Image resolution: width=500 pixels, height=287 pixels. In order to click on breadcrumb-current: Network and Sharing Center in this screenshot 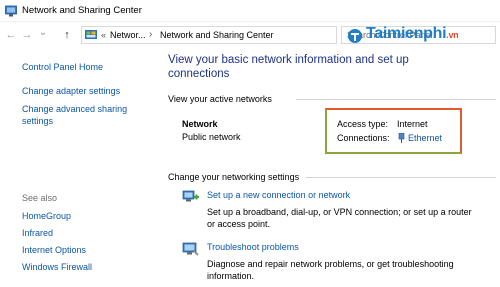, I will do `click(217, 35)`.